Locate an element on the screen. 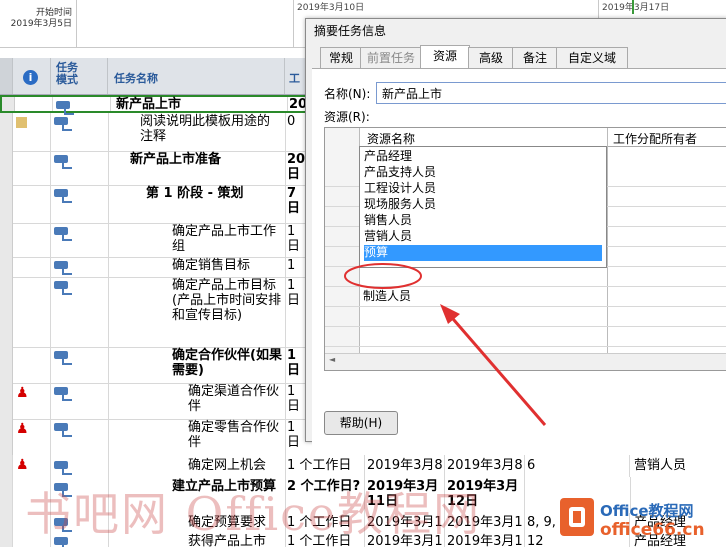 This screenshot has height=547, width=726. annotation-overlay is located at coordinates (445, 344).